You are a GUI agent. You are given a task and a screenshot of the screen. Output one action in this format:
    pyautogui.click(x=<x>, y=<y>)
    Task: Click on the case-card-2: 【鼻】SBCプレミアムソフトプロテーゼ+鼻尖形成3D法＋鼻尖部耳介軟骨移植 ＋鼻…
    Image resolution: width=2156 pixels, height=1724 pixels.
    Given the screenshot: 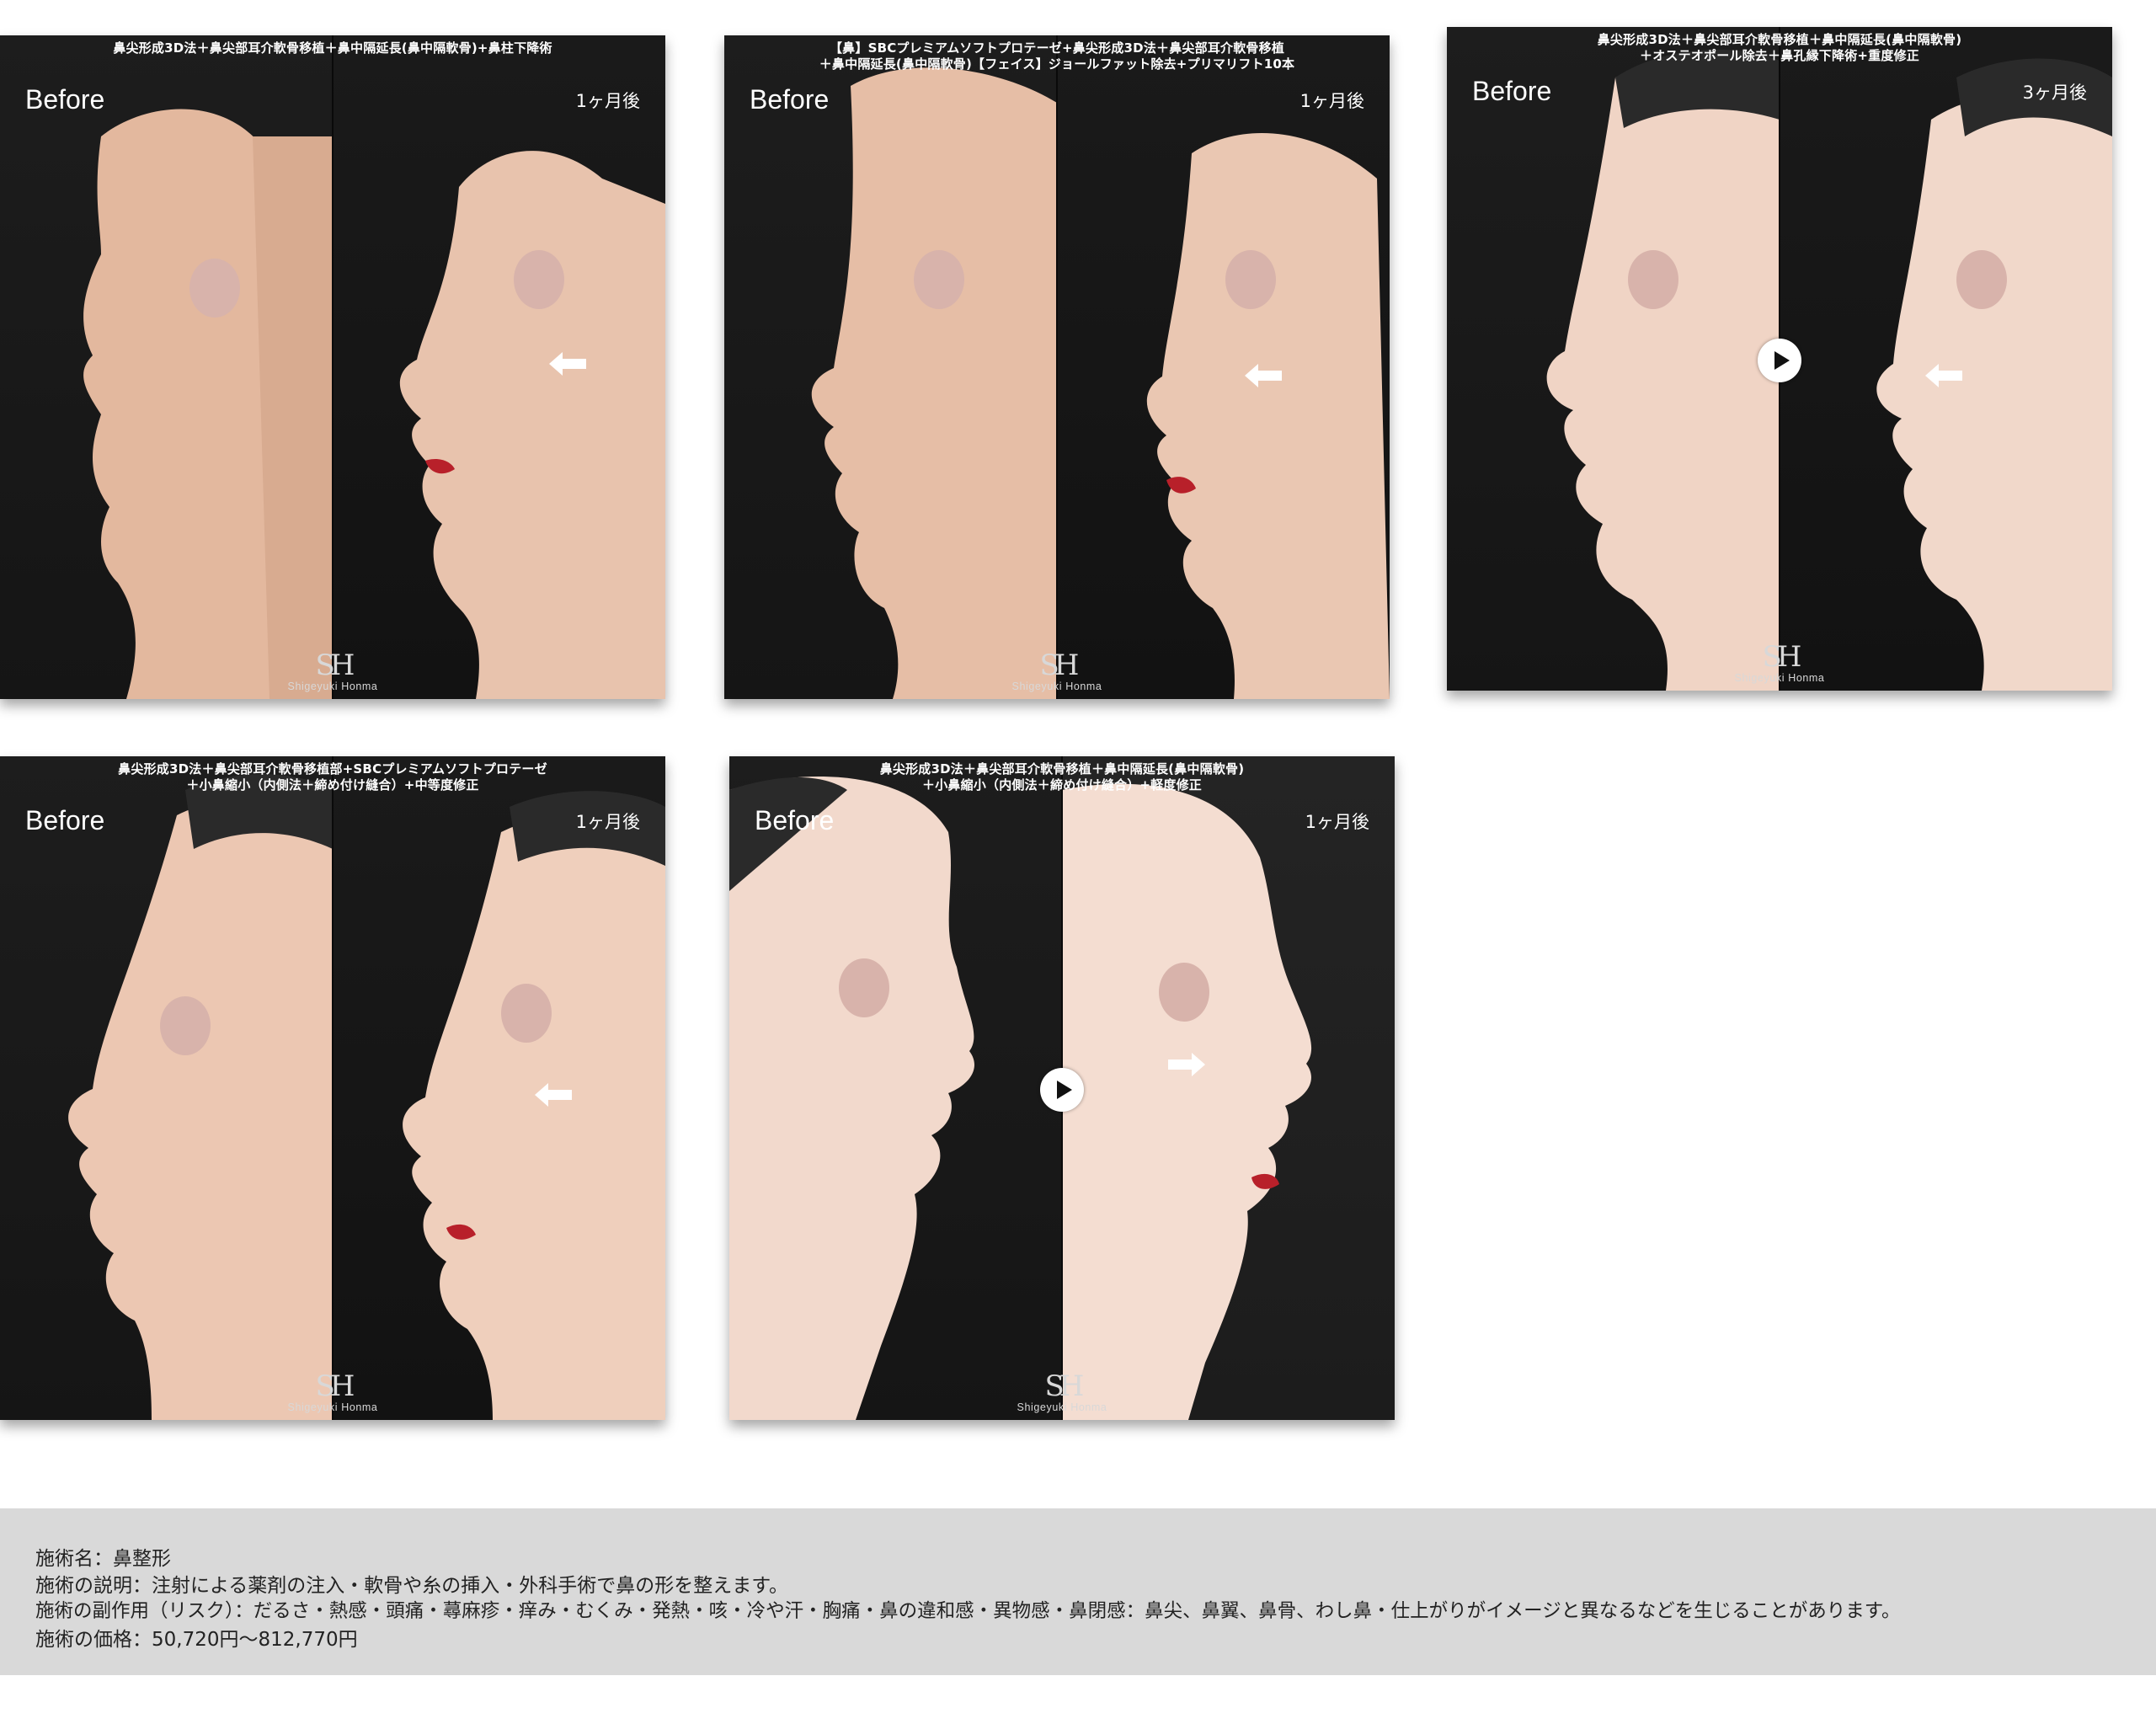 What is the action you would take?
    pyautogui.click(x=1057, y=367)
    